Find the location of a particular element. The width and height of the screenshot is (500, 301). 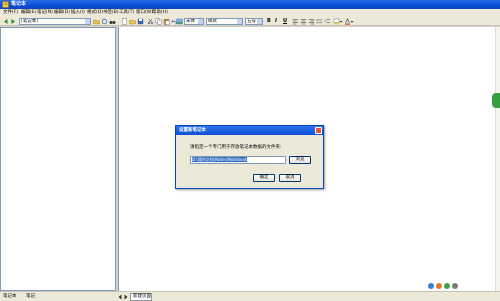

dialog-prompt: 请指定一个专门用于存放笔记本数据的文件夹: is located at coordinates (236, 147).